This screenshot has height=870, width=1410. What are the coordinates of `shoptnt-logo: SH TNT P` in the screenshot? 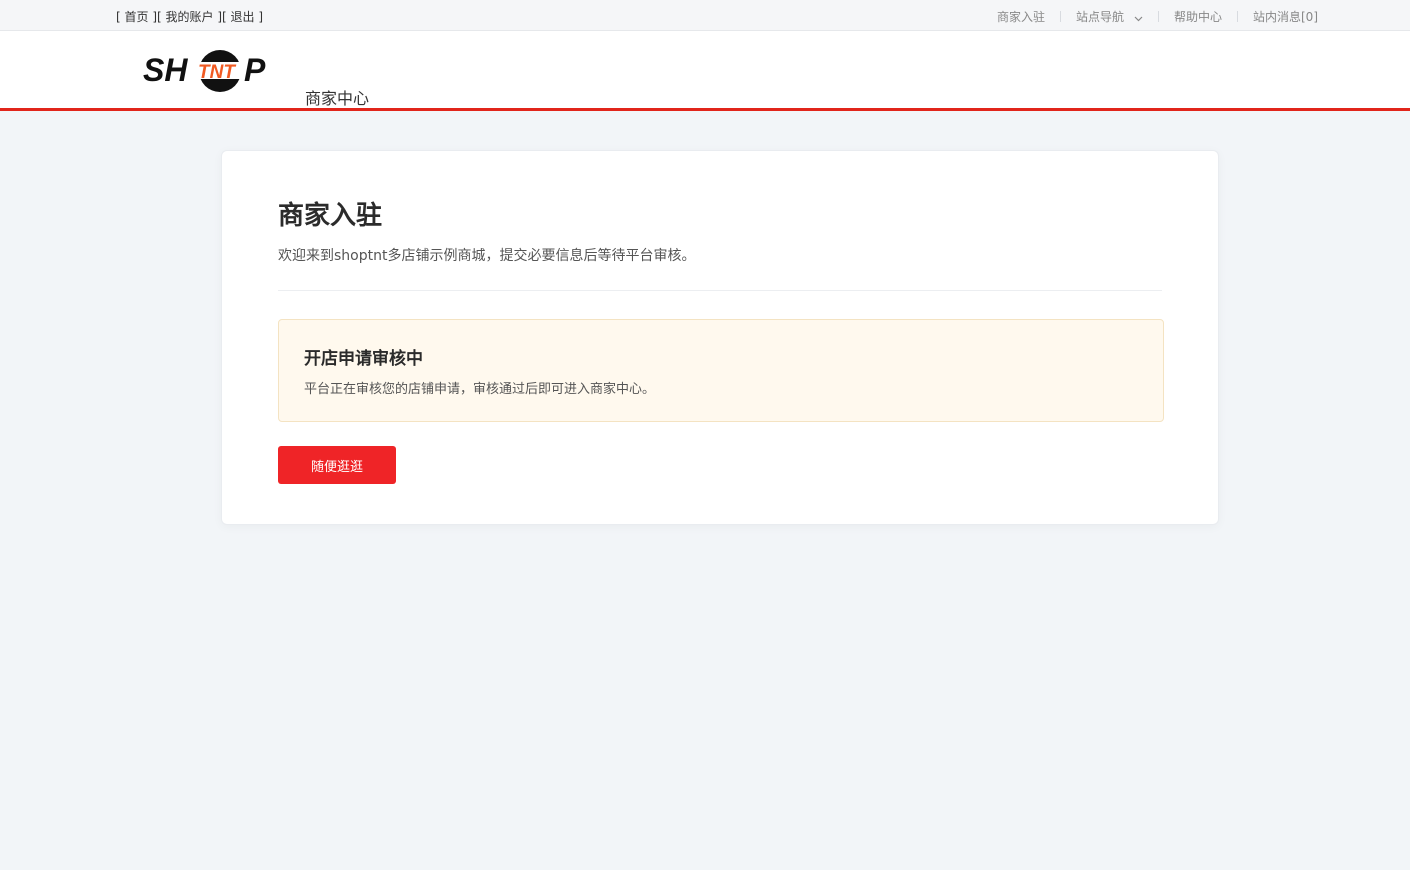 It's located at (206, 71).